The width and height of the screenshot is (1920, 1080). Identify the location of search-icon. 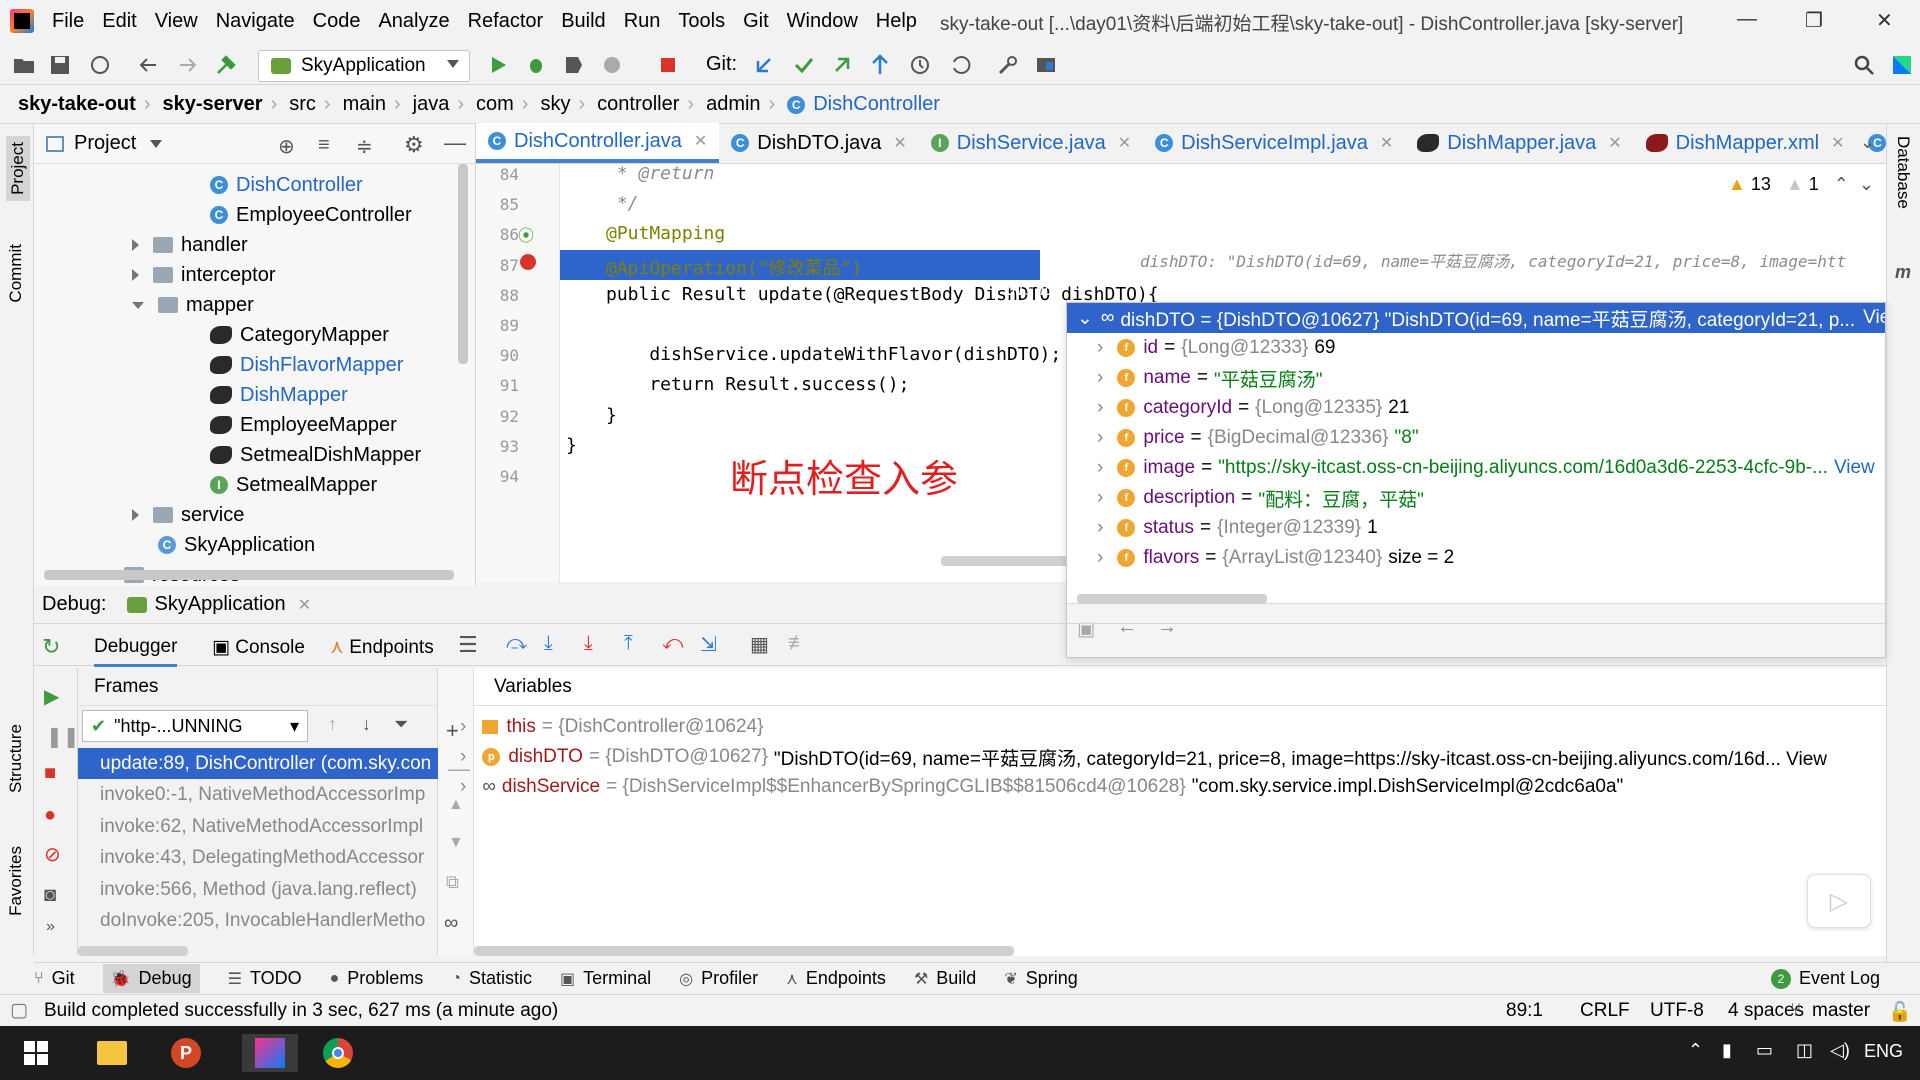
(1864, 65).